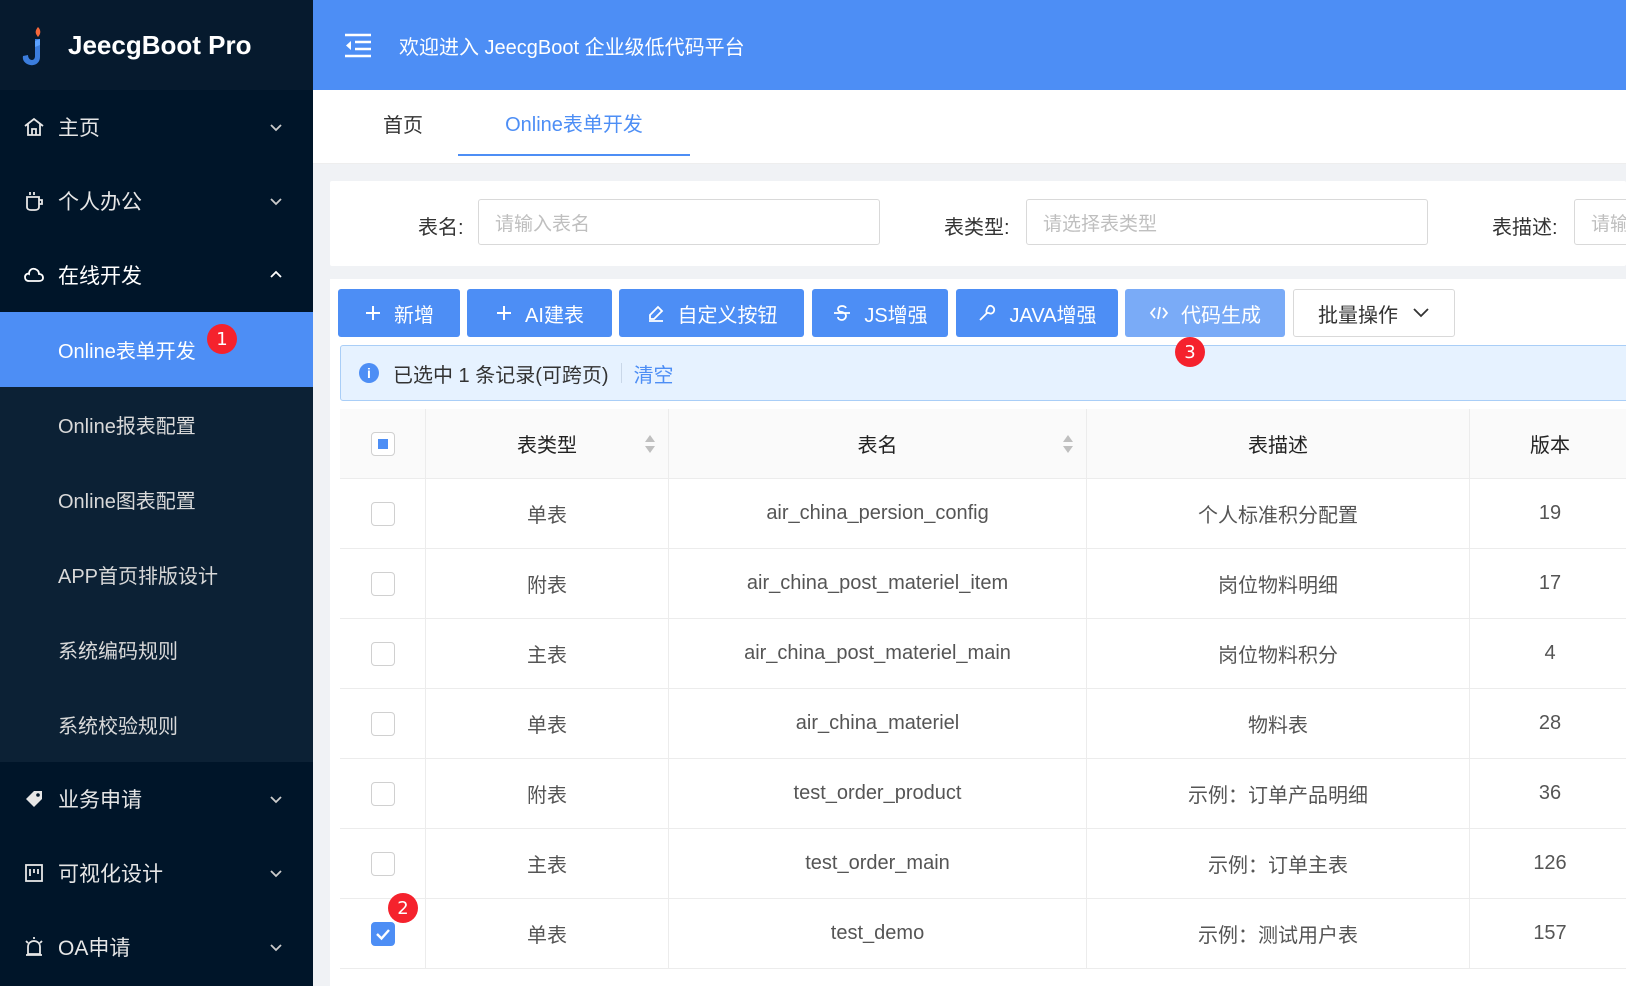 The image size is (1626, 986). Describe the element at coordinates (1227, 222) in the screenshot. I see `table-type-select: 请选择表类型` at that location.